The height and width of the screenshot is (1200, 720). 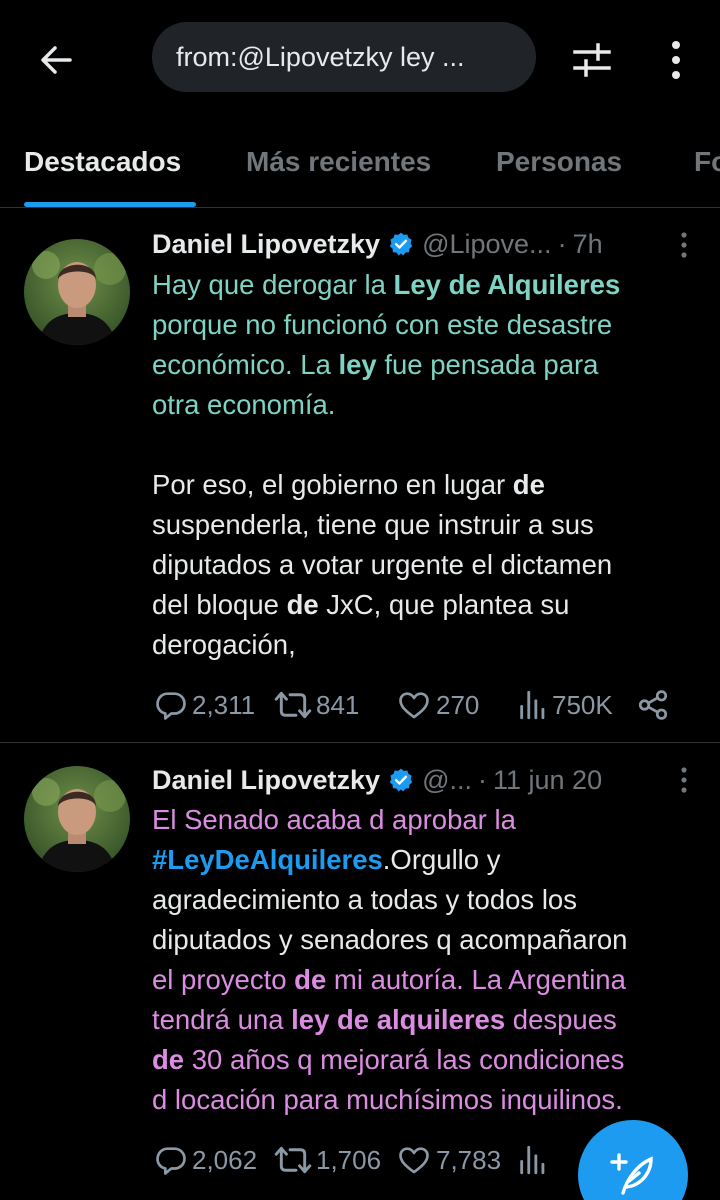 I want to click on tweet-header: Daniel Lipovetzky @Lipove... · 7h, so click(x=426, y=244).